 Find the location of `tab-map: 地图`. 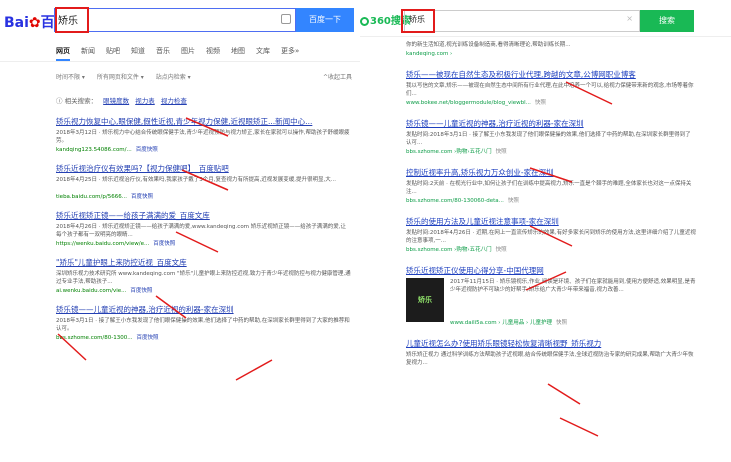

tab-map: 地图 is located at coordinates (238, 51).